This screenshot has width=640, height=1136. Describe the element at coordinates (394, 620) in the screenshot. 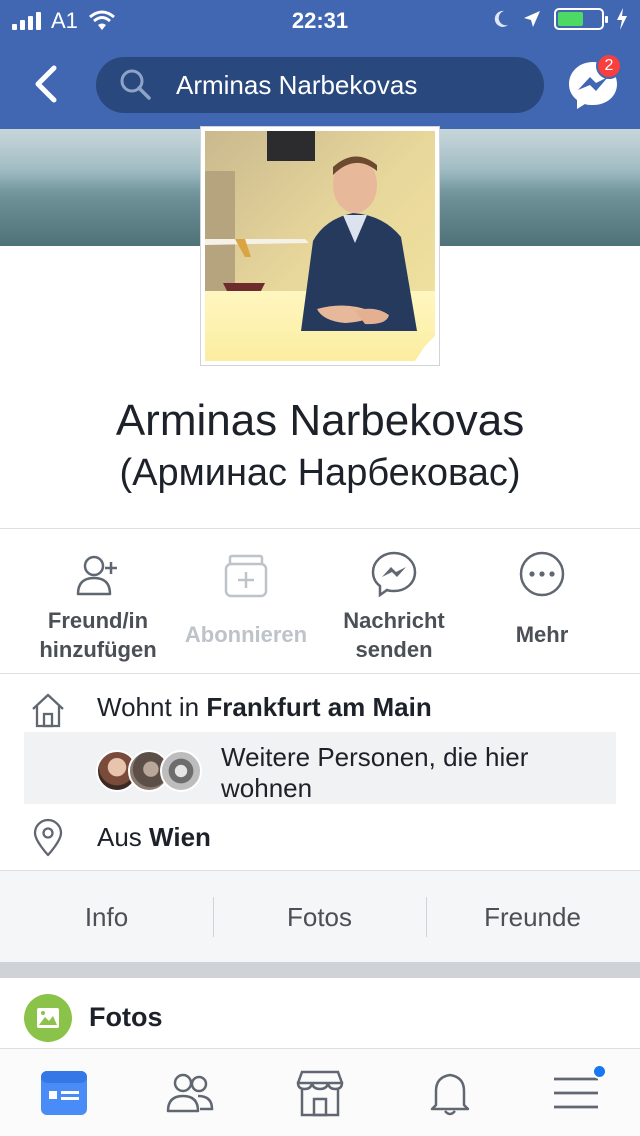

I see `send-message-label-line1: Nachricht` at that location.